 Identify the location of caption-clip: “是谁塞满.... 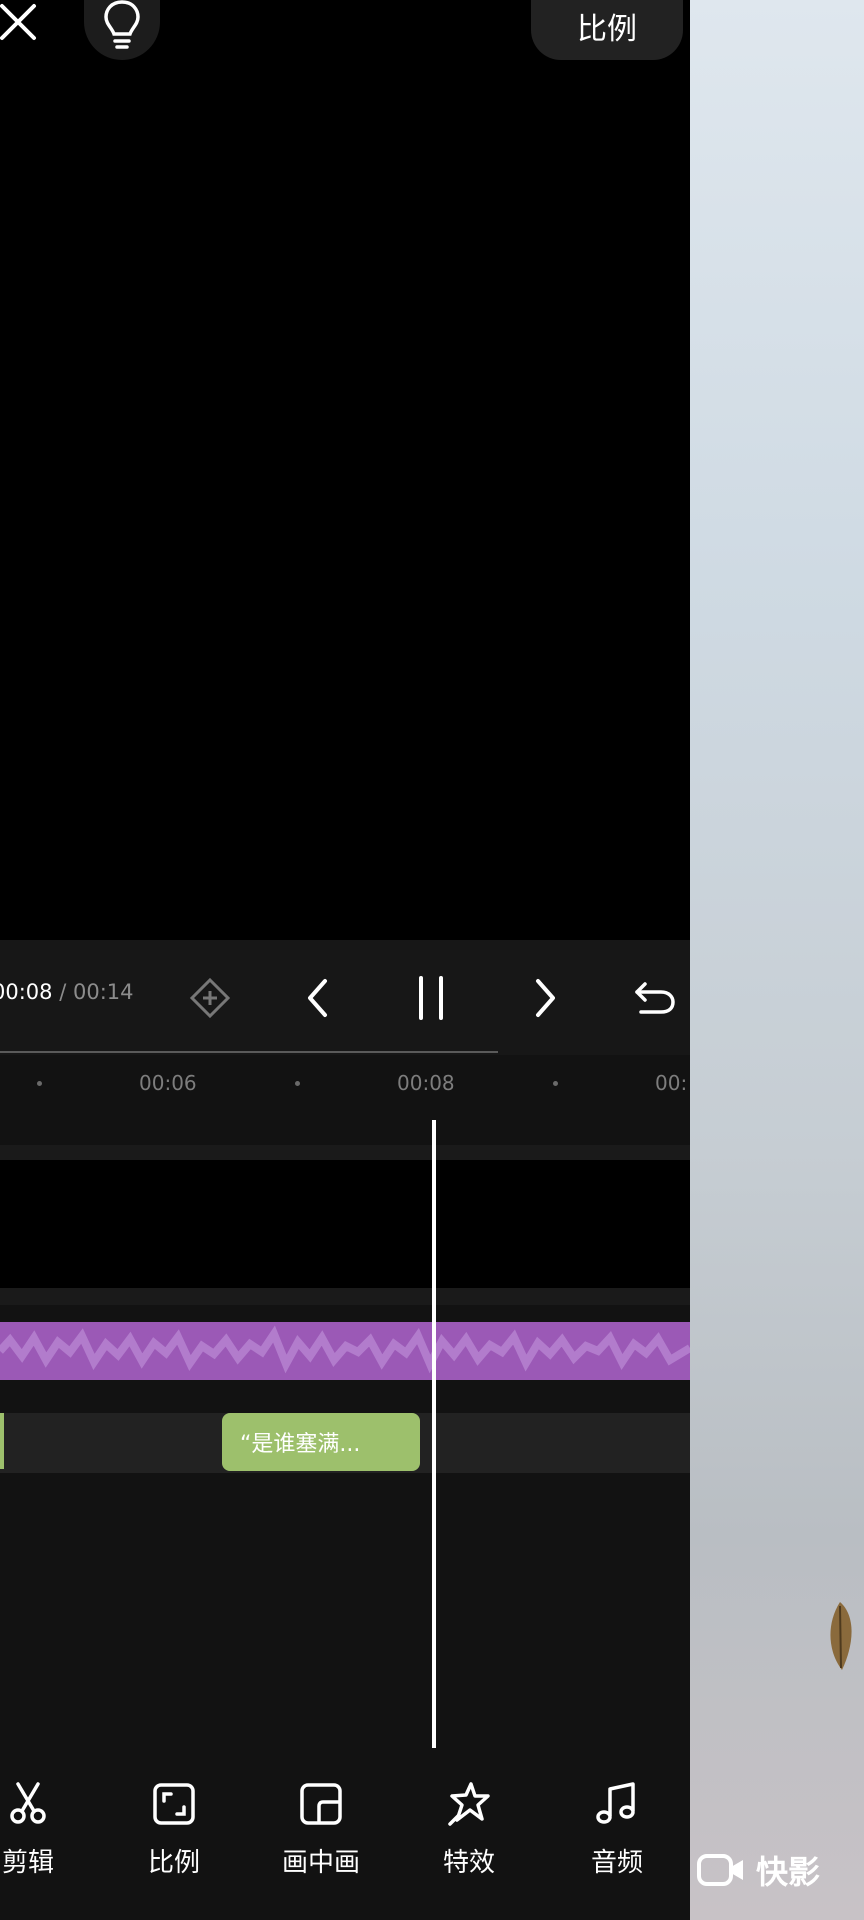
(321, 1442).